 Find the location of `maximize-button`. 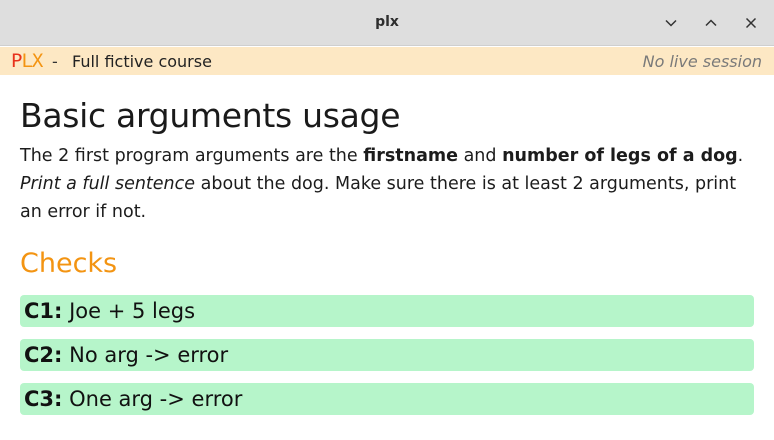

maximize-button is located at coordinates (711, 23).